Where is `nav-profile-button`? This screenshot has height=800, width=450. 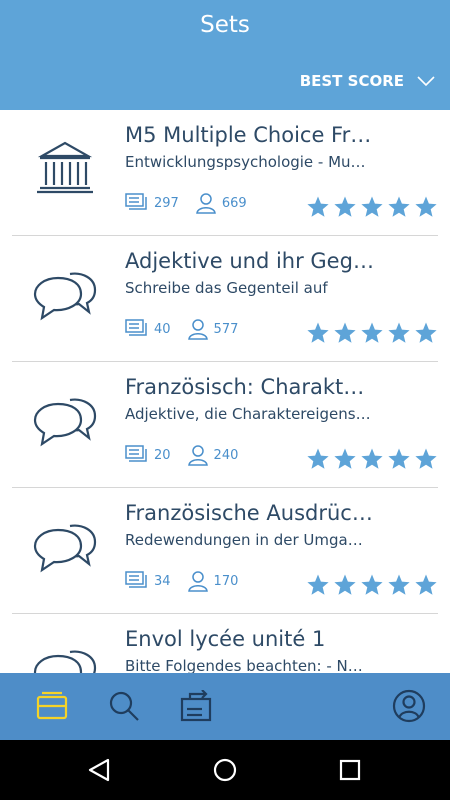 nav-profile-button is located at coordinates (409, 706).